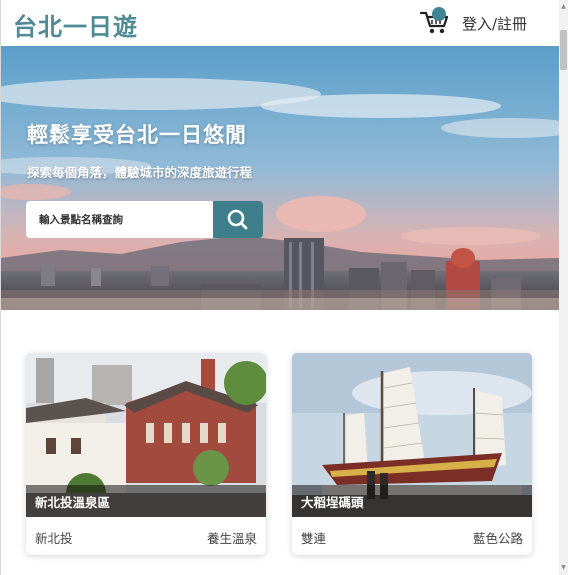  I want to click on attraction-name: 大稻埕碼頭, so click(332, 502).